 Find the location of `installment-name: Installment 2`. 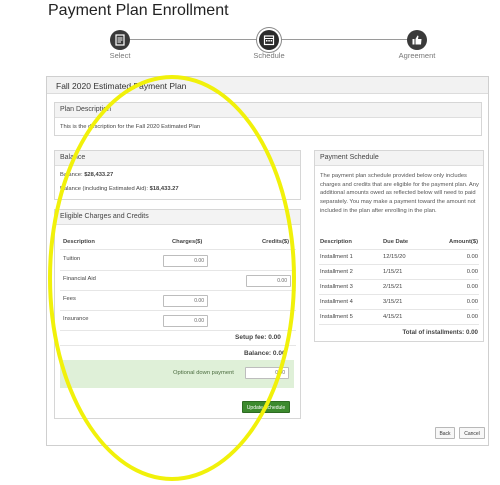

installment-name: Installment 2 is located at coordinates (336, 272).